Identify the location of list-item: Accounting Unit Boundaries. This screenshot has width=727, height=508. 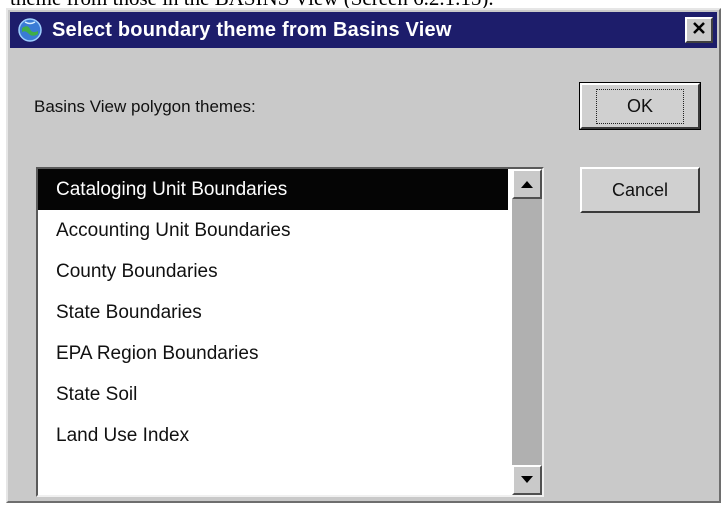
(273, 230).